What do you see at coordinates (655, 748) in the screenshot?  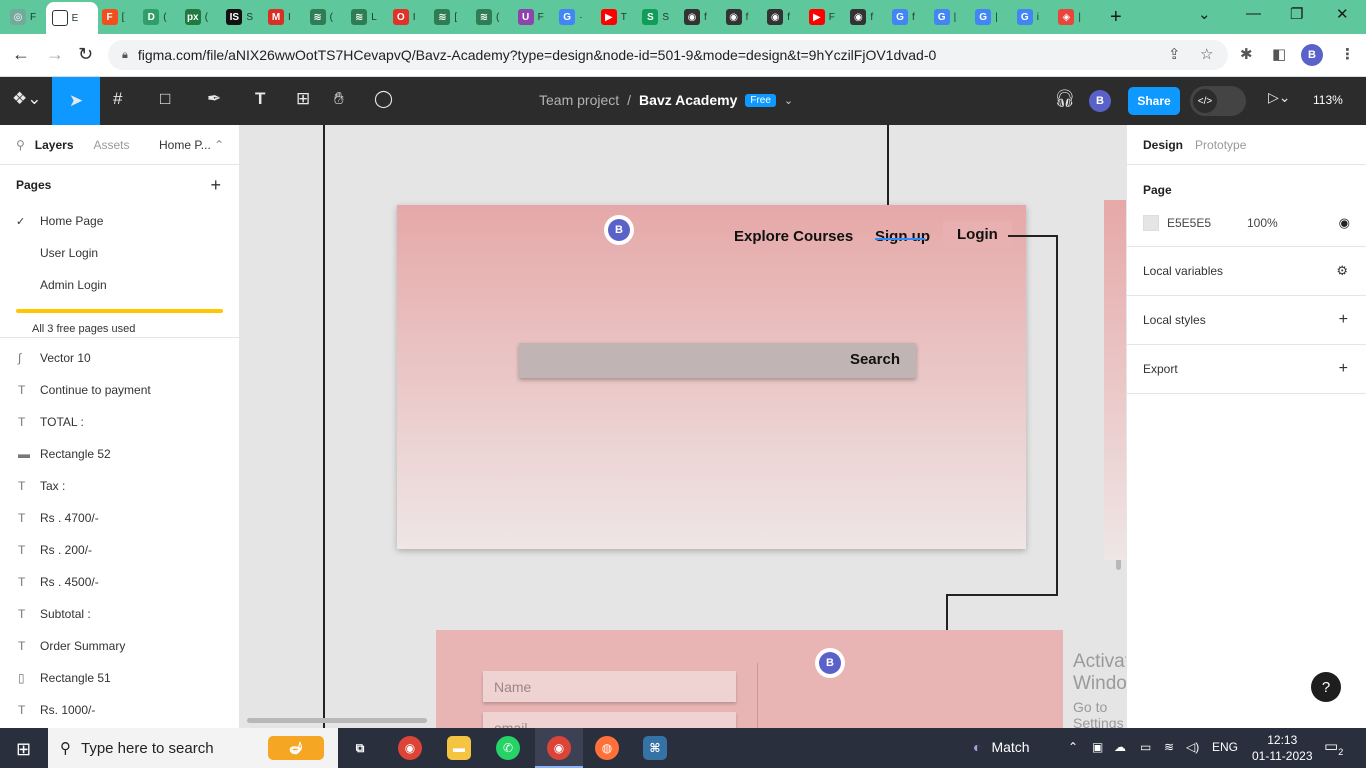 I see `python-icon: ⌘` at bounding box center [655, 748].